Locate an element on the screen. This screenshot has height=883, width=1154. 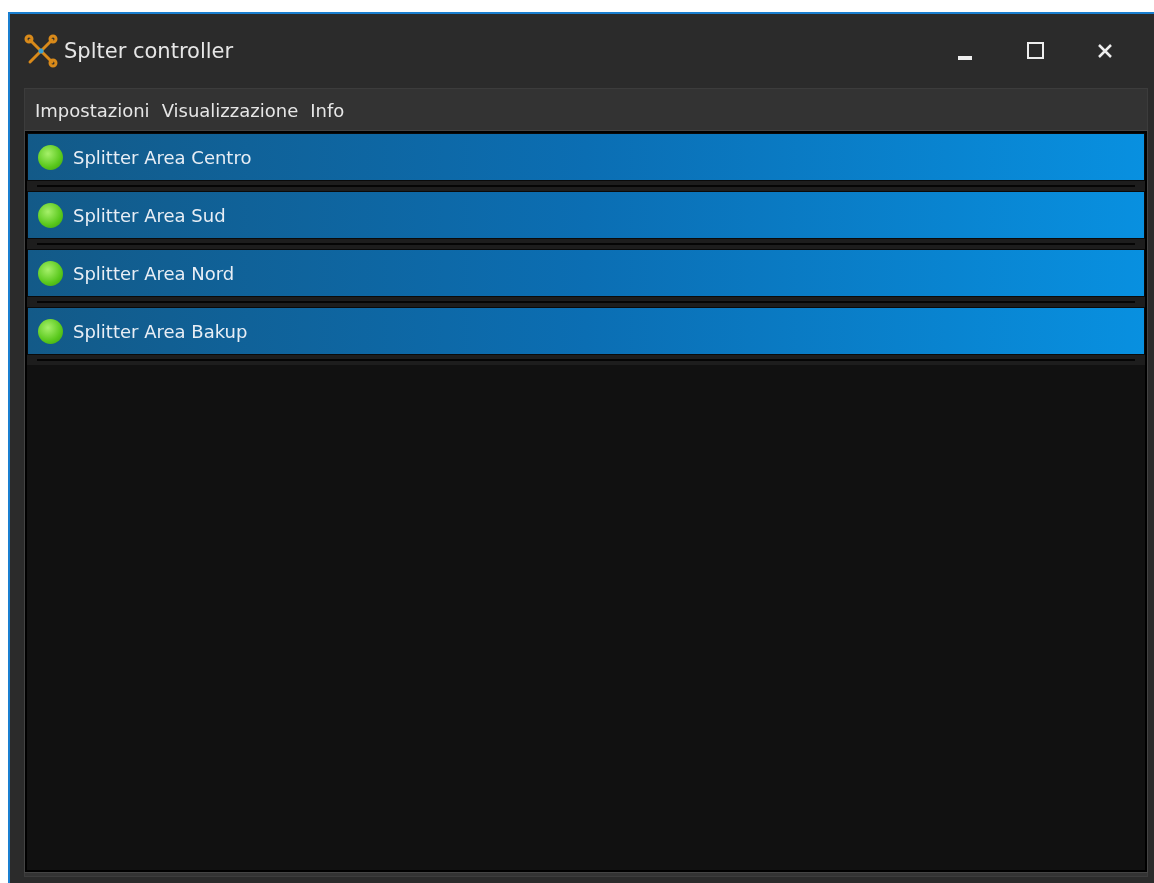
splitter-name: Splitter Area Bakup is located at coordinates (160, 331).